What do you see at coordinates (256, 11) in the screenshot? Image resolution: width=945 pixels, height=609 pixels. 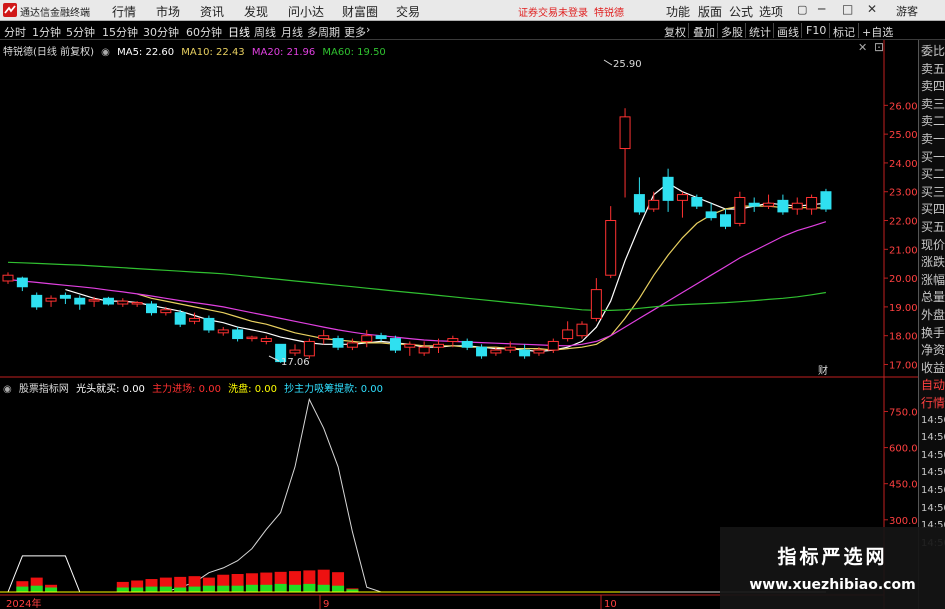 I see `menu-faxian: 发现` at bounding box center [256, 11].